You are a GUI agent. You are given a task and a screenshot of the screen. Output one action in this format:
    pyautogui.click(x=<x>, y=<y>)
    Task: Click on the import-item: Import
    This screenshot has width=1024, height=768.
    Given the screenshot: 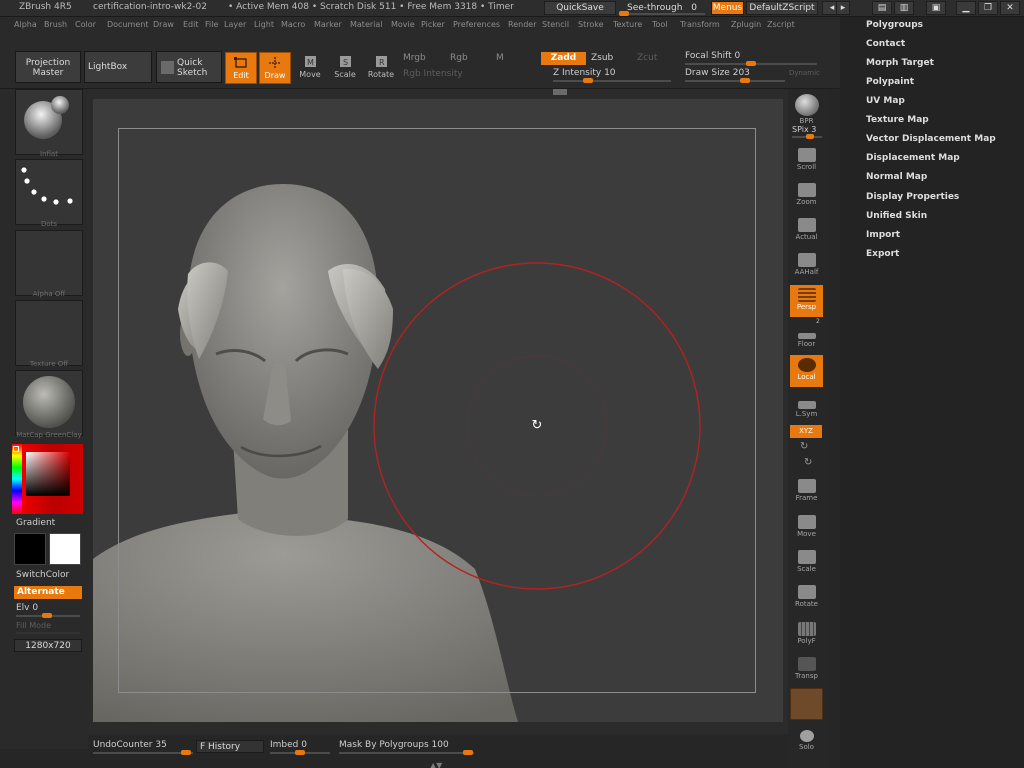 What is the action you would take?
    pyautogui.click(x=883, y=235)
    